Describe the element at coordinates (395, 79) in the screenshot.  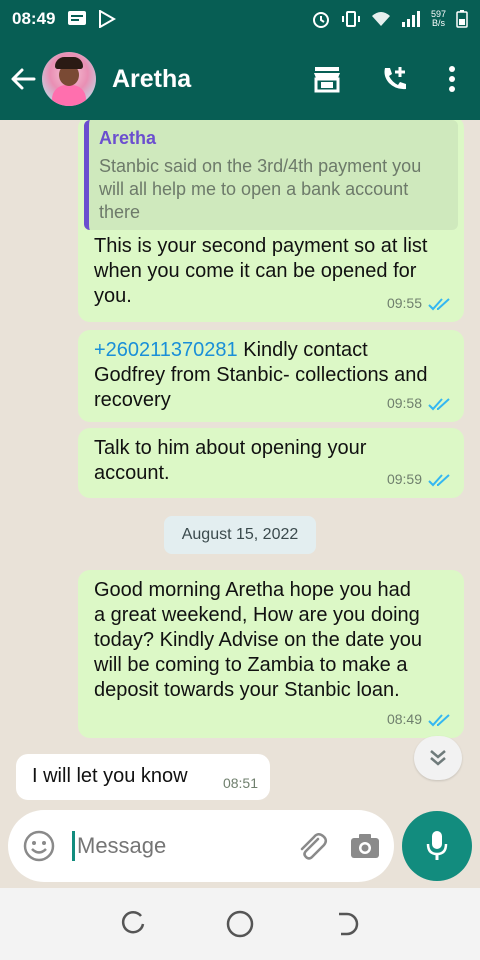
I see `add-call-icon` at that location.